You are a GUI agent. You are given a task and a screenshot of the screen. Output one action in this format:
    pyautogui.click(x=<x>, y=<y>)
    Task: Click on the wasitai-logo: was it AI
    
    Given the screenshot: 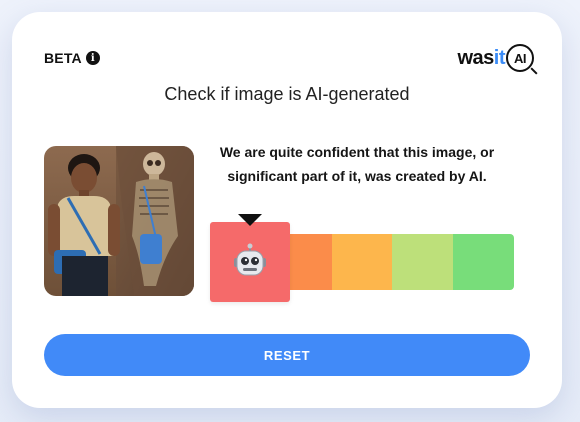 What is the action you would take?
    pyautogui.click(x=495, y=58)
    